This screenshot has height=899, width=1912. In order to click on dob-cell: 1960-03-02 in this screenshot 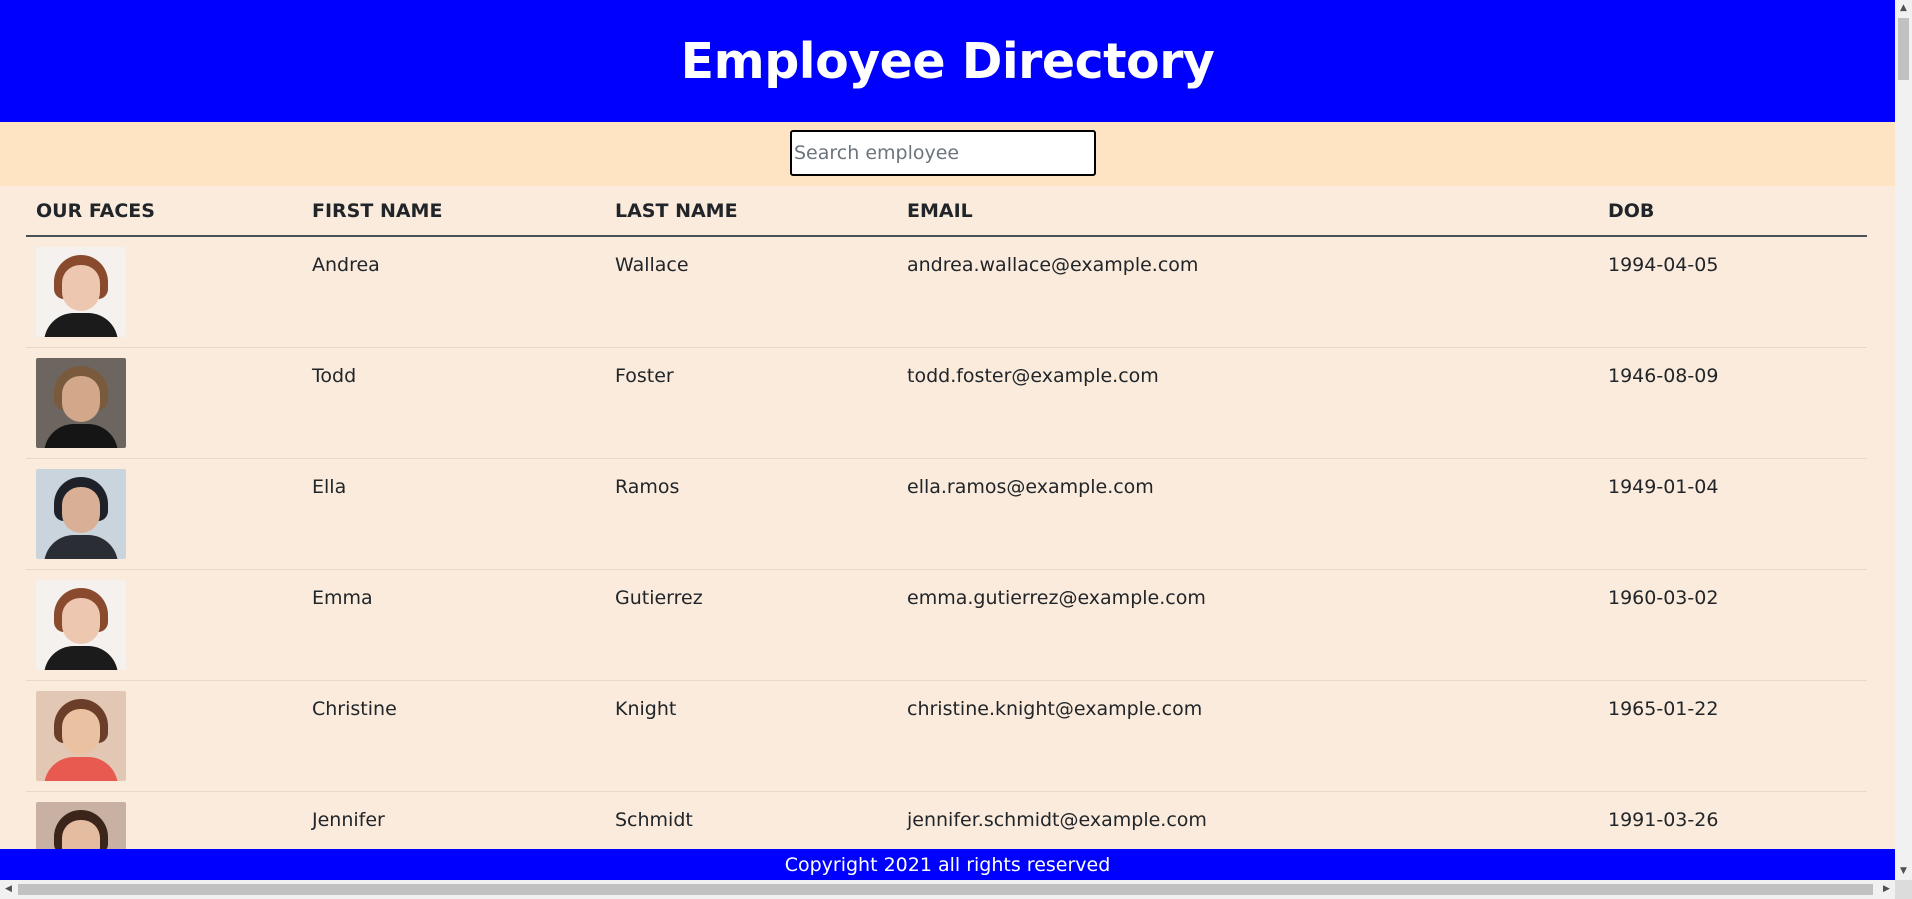, I will do `click(1732, 625)`.